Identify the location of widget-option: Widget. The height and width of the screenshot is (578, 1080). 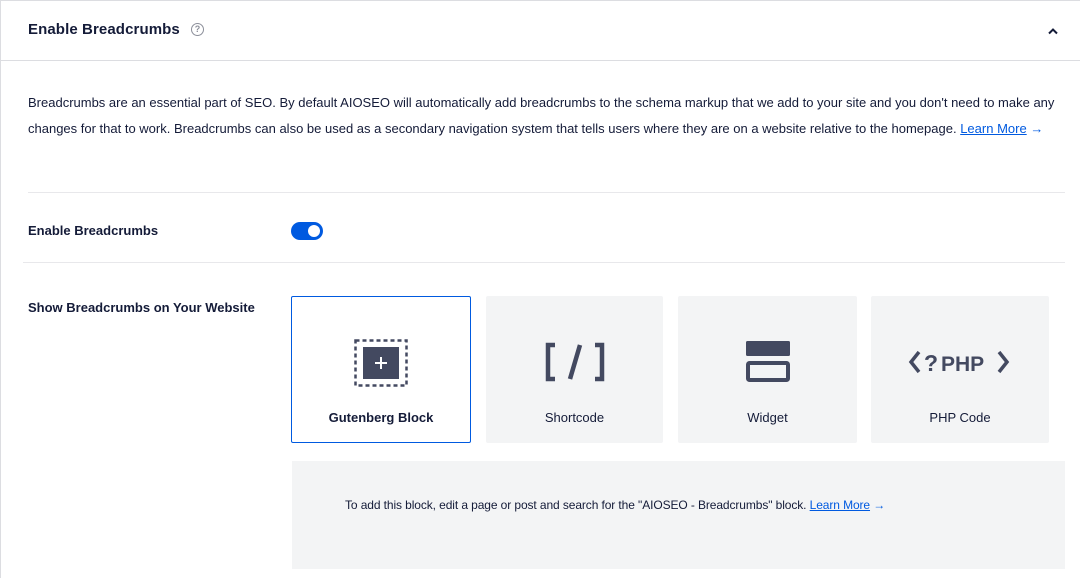
(767, 369).